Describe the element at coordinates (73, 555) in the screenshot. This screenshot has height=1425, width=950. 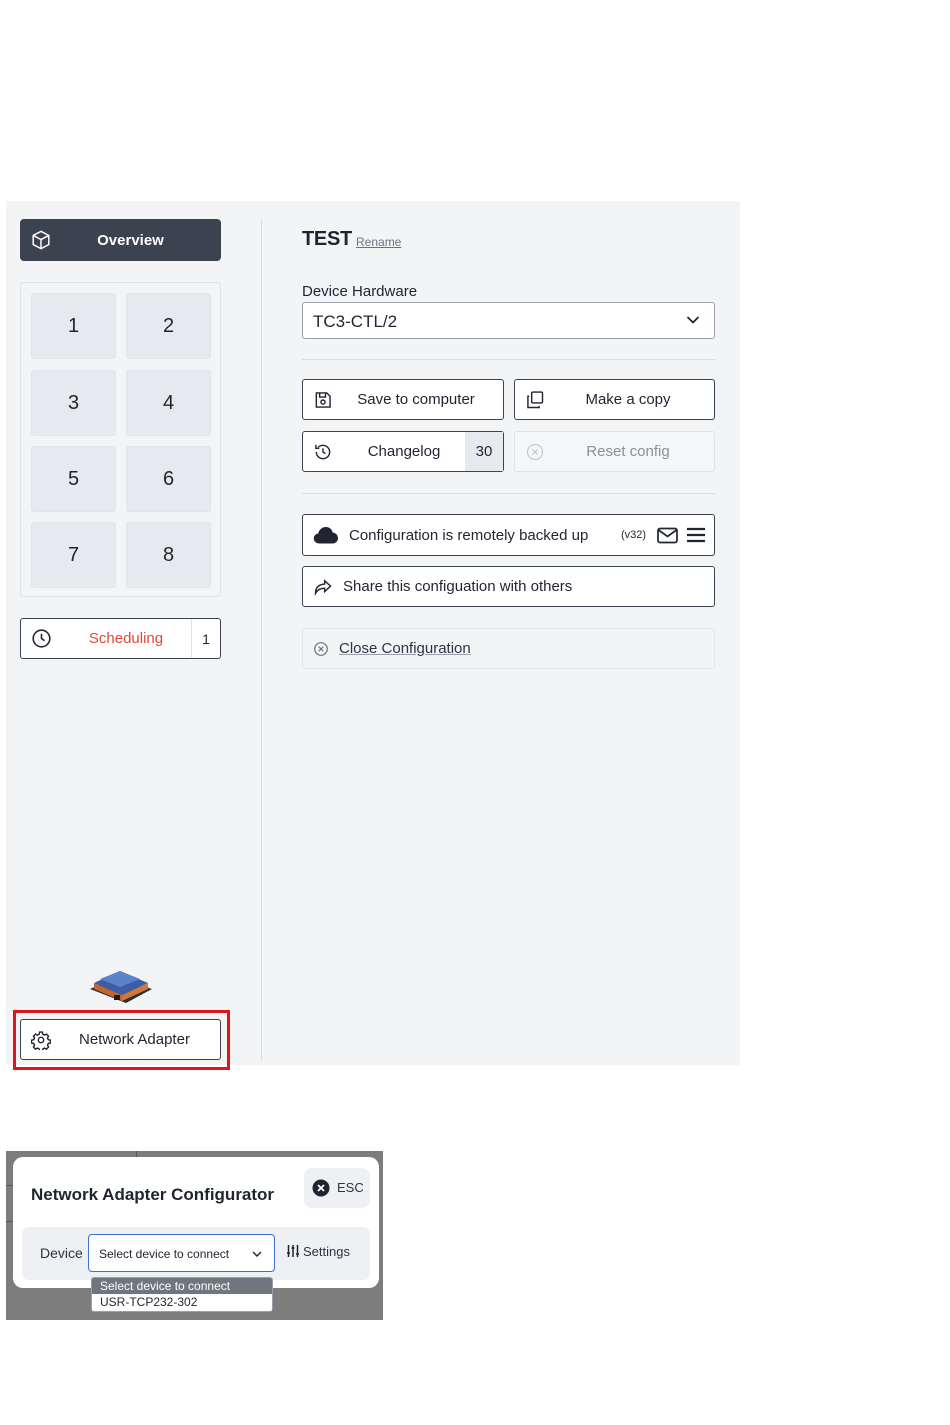
I see `tile-7: 7` at that location.